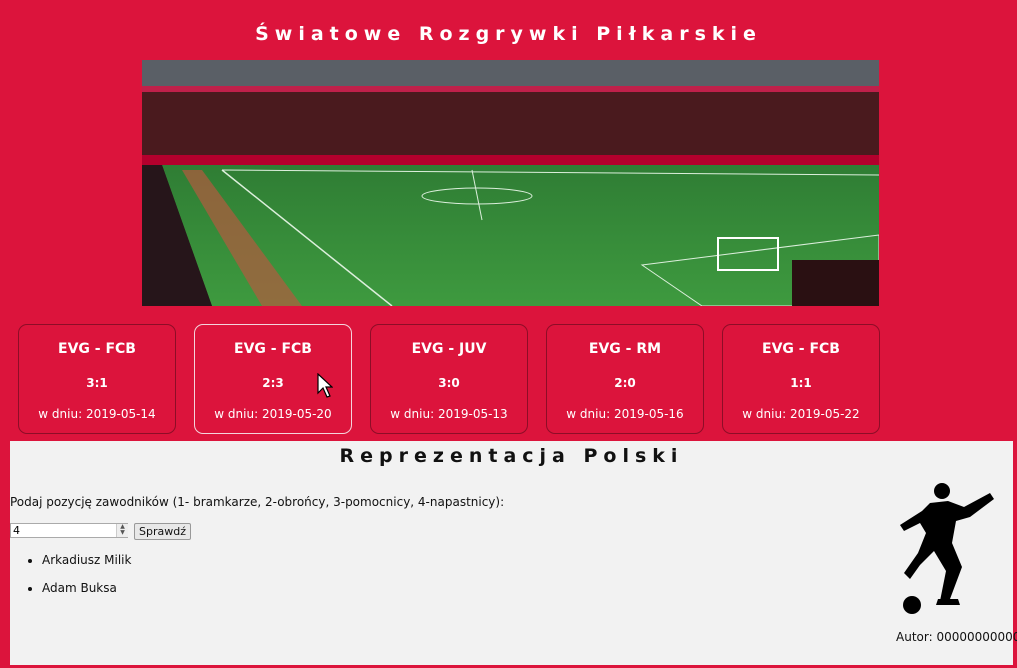 The width and height of the screenshot is (1017, 668). Describe the element at coordinates (69, 530) in the screenshot. I see `position-input` at that location.